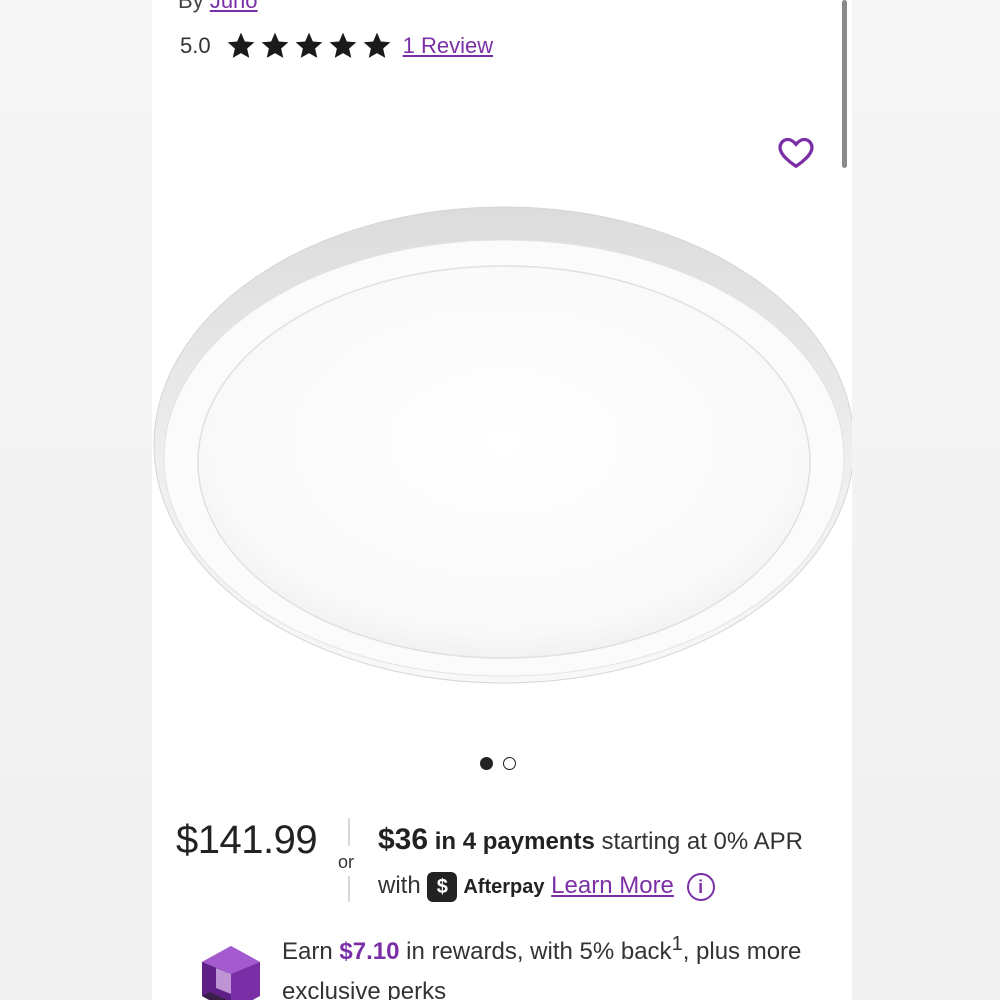 The height and width of the screenshot is (1000, 1000). What do you see at coordinates (369, 951) in the screenshot?
I see `rewards-amount: $7.10` at bounding box center [369, 951].